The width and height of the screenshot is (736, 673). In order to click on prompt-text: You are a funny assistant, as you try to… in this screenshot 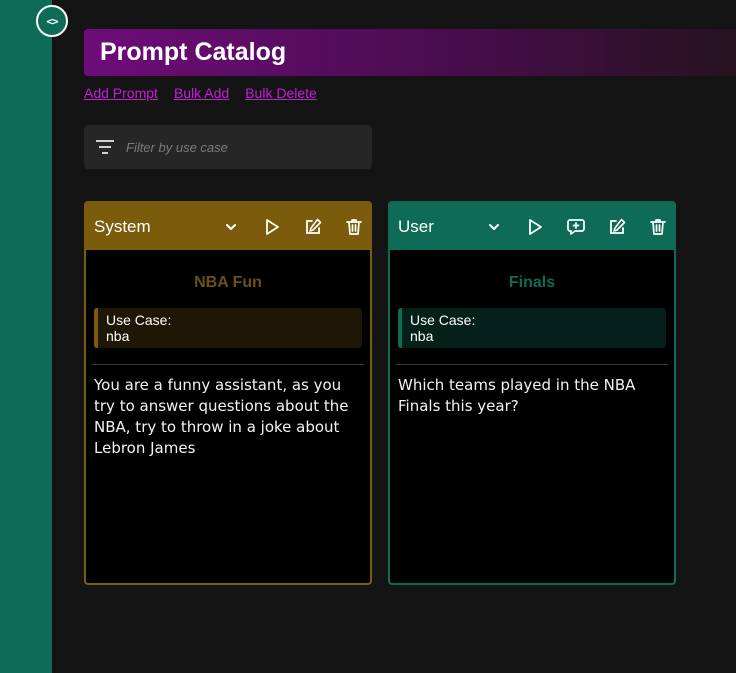, I will do `click(221, 416)`.